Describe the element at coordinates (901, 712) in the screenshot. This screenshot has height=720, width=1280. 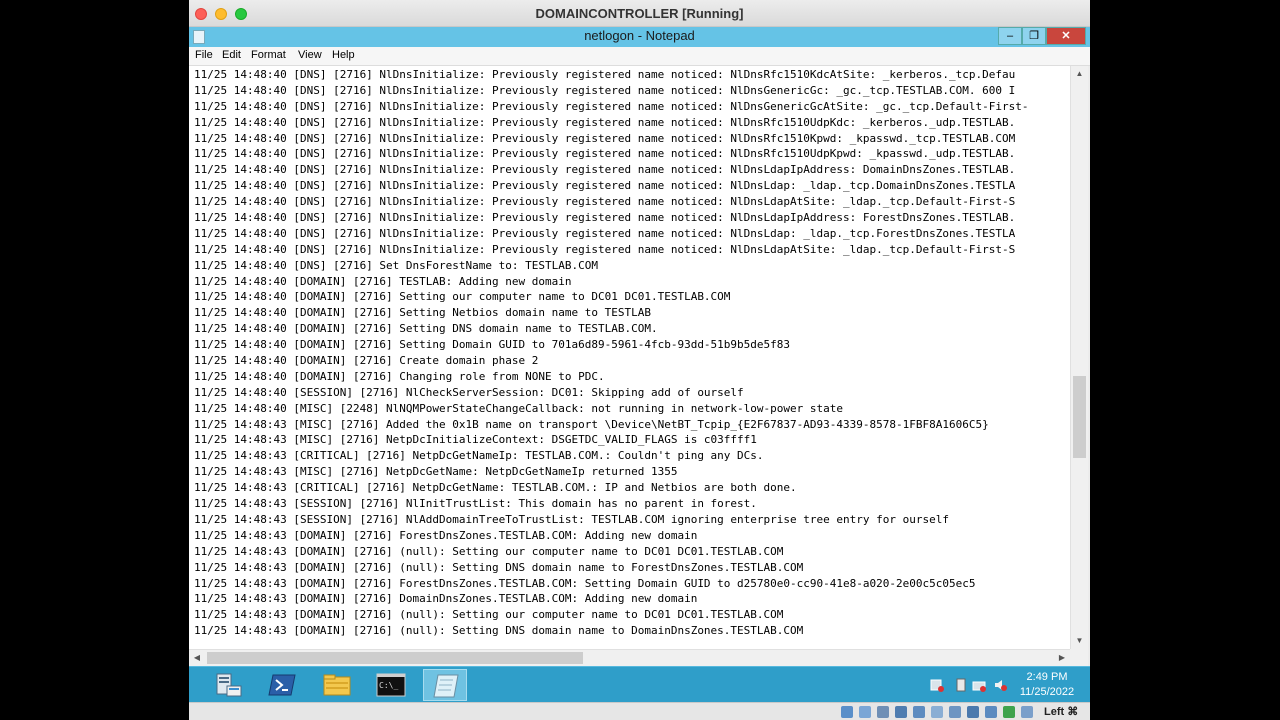
I see `network-adapter-icon` at that location.